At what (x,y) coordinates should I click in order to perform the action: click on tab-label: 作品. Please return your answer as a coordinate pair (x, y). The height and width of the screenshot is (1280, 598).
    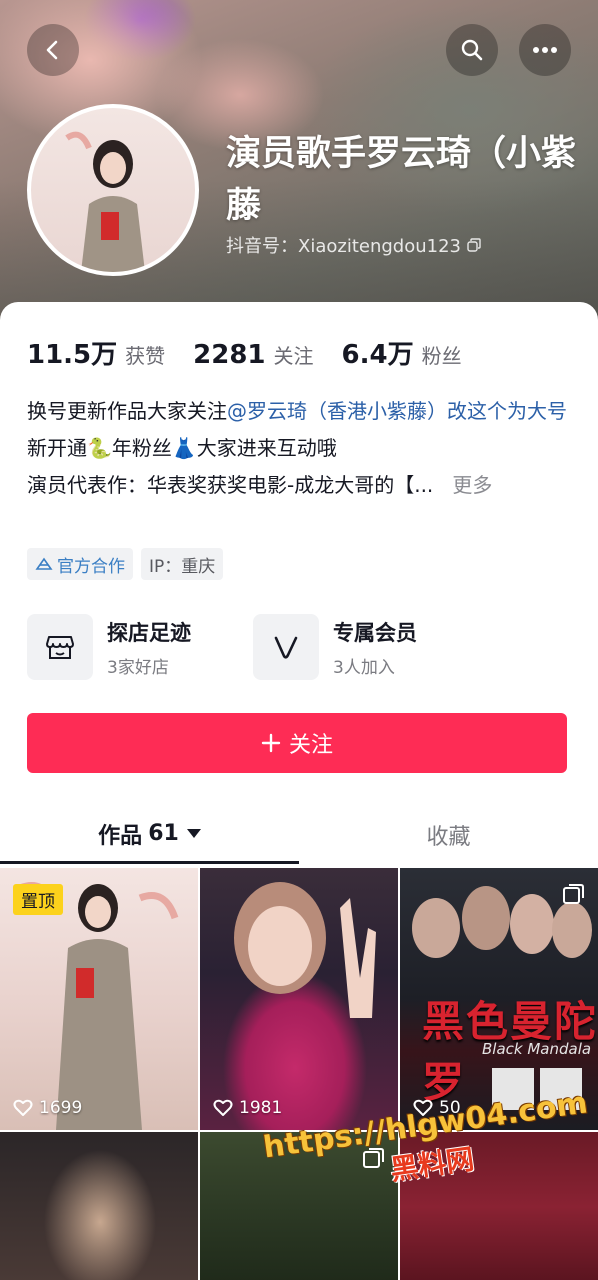
    Looking at the image, I should click on (120, 836).